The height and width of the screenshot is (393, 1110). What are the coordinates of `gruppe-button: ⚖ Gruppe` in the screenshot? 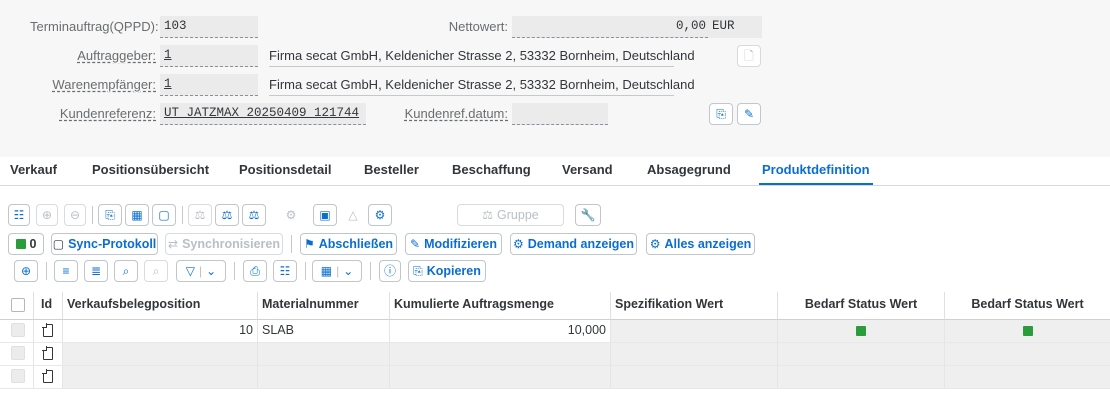 It's located at (510, 215).